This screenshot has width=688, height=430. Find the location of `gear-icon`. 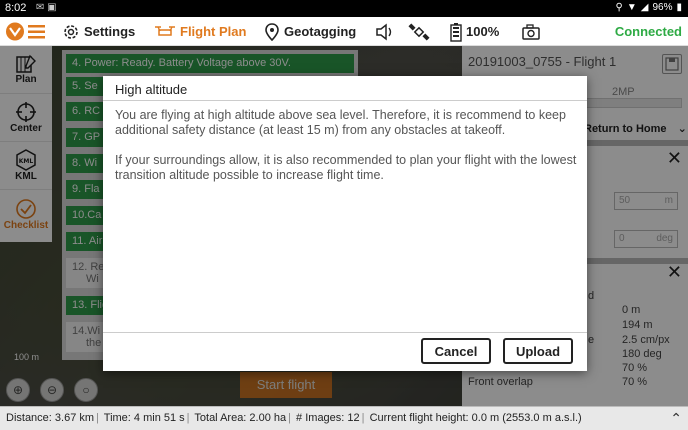

gear-icon is located at coordinates (71, 31).